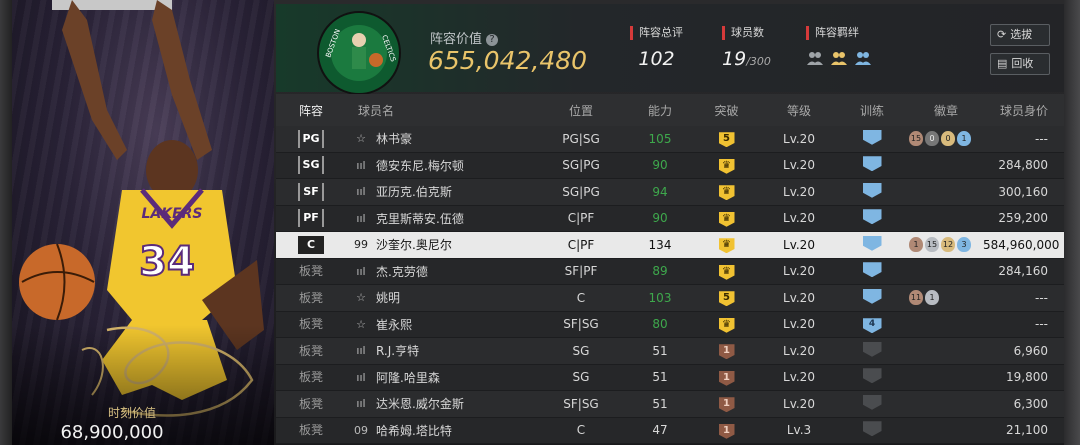  Describe the element at coordinates (944, 298) in the screenshot. I see `row-badges-cell: 11 1` at that location.